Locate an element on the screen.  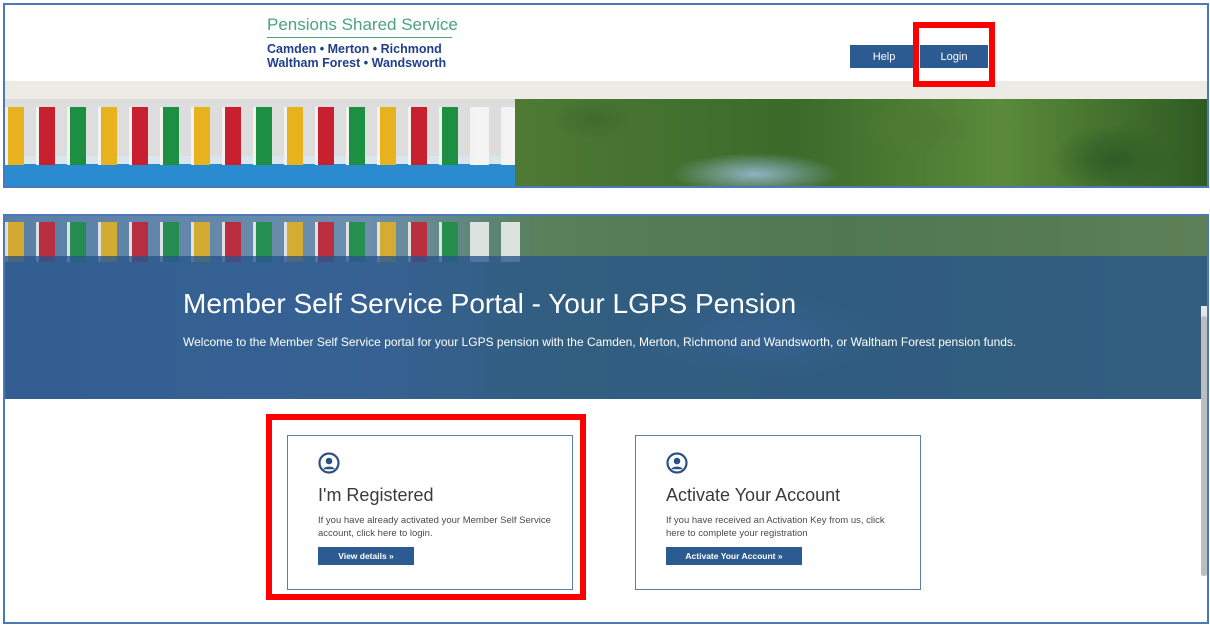
logo-title: Pensions Shared Service is located at coordinates (362, 24).